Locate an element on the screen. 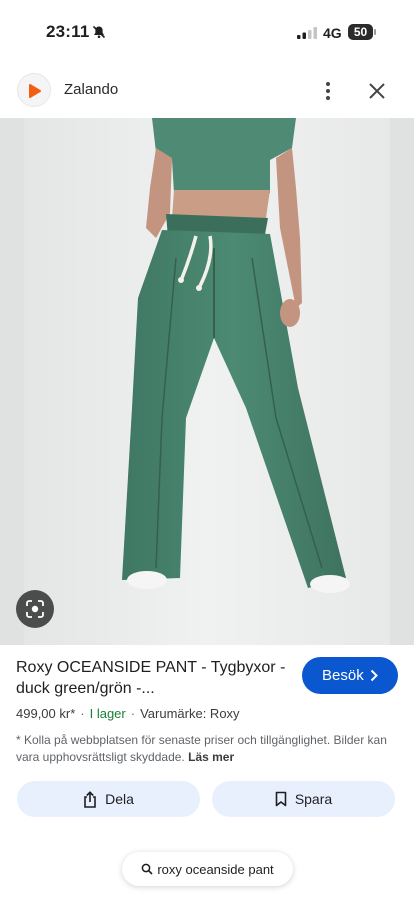 This screenshot has height=900, width=414. status-bar: 23:11 4G 50 is located at coordinates (207, 31).